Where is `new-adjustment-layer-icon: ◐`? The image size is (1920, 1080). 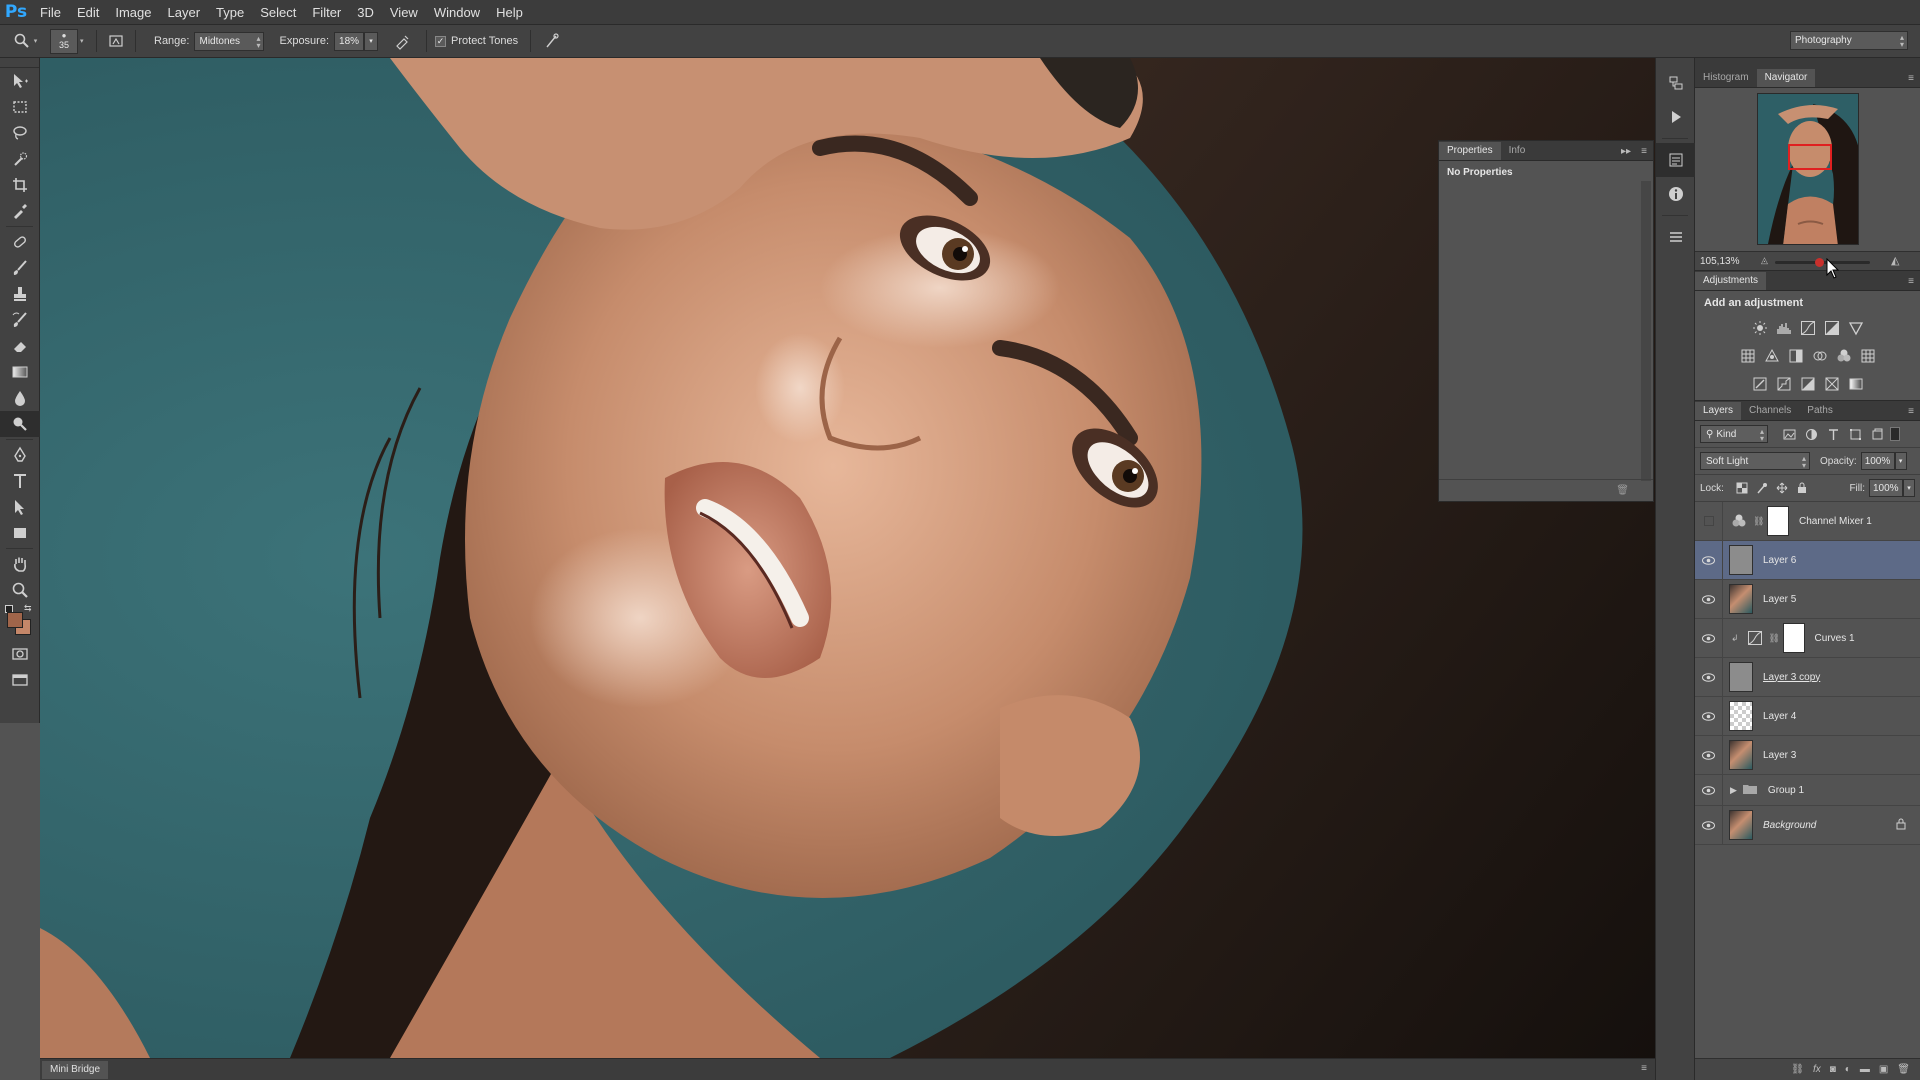 new-adjustment-layer-icon: ◐ is located at coordinates (1848, 1069).